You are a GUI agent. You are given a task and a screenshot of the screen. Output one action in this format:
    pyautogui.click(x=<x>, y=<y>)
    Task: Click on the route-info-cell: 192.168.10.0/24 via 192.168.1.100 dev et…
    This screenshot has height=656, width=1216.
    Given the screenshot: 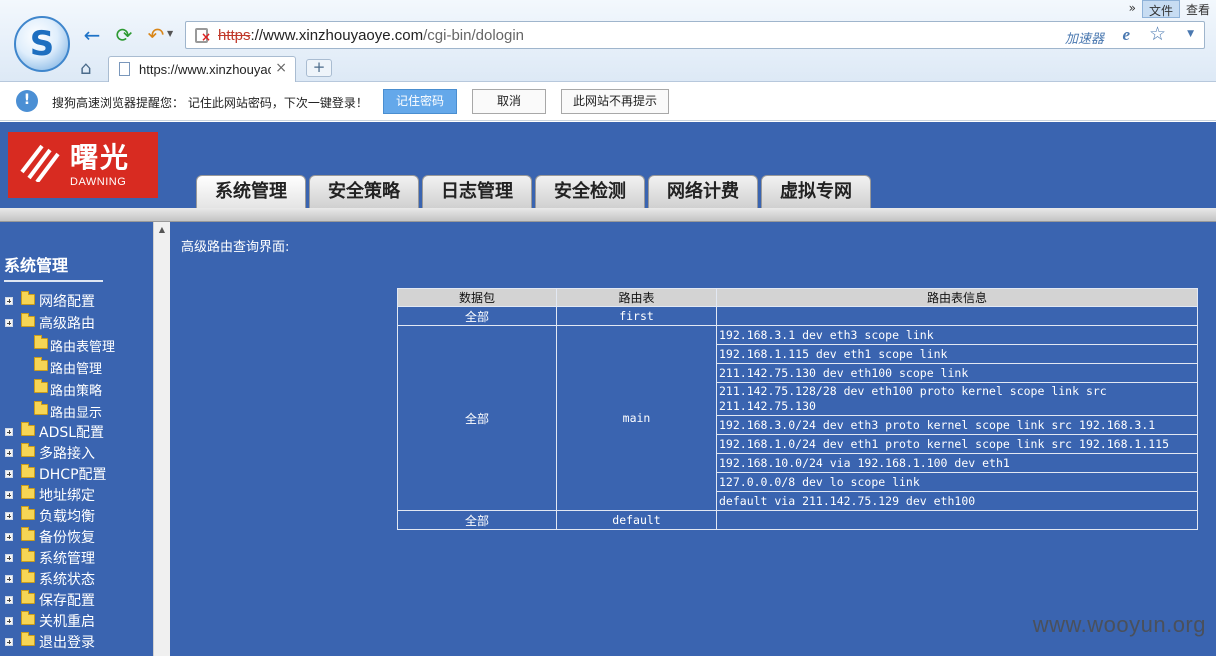 What is the action you would take?
    pyautogui.click(x=957, y=463)
    